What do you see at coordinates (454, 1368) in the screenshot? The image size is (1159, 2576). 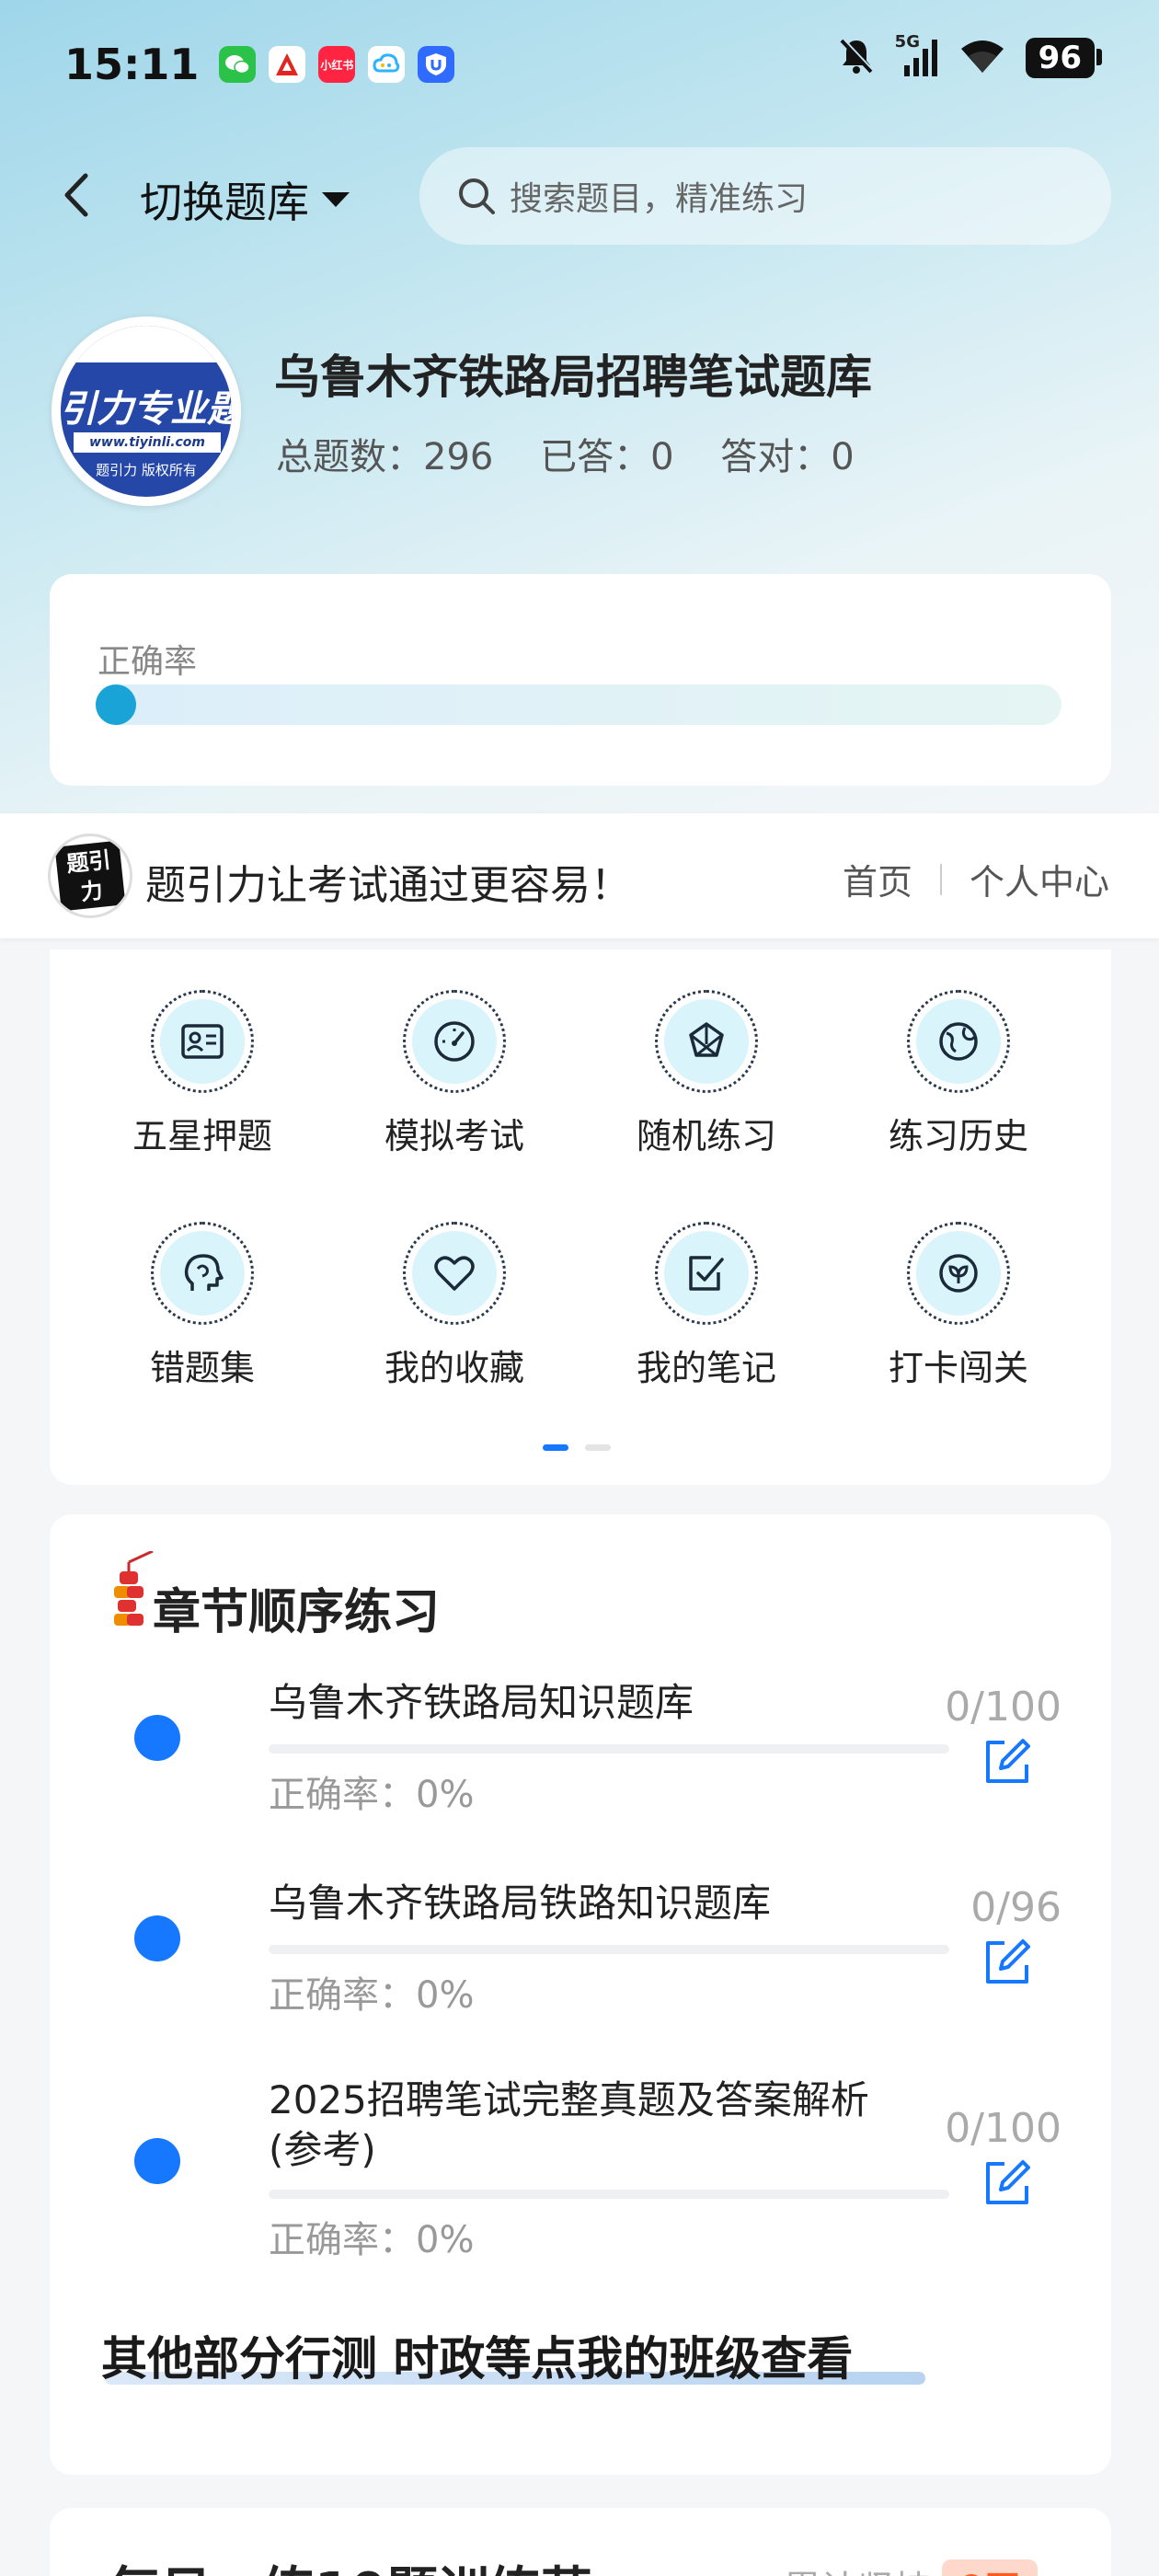 I see `grid-item-label: 我的收藏` at bounding box center [454, 1368].